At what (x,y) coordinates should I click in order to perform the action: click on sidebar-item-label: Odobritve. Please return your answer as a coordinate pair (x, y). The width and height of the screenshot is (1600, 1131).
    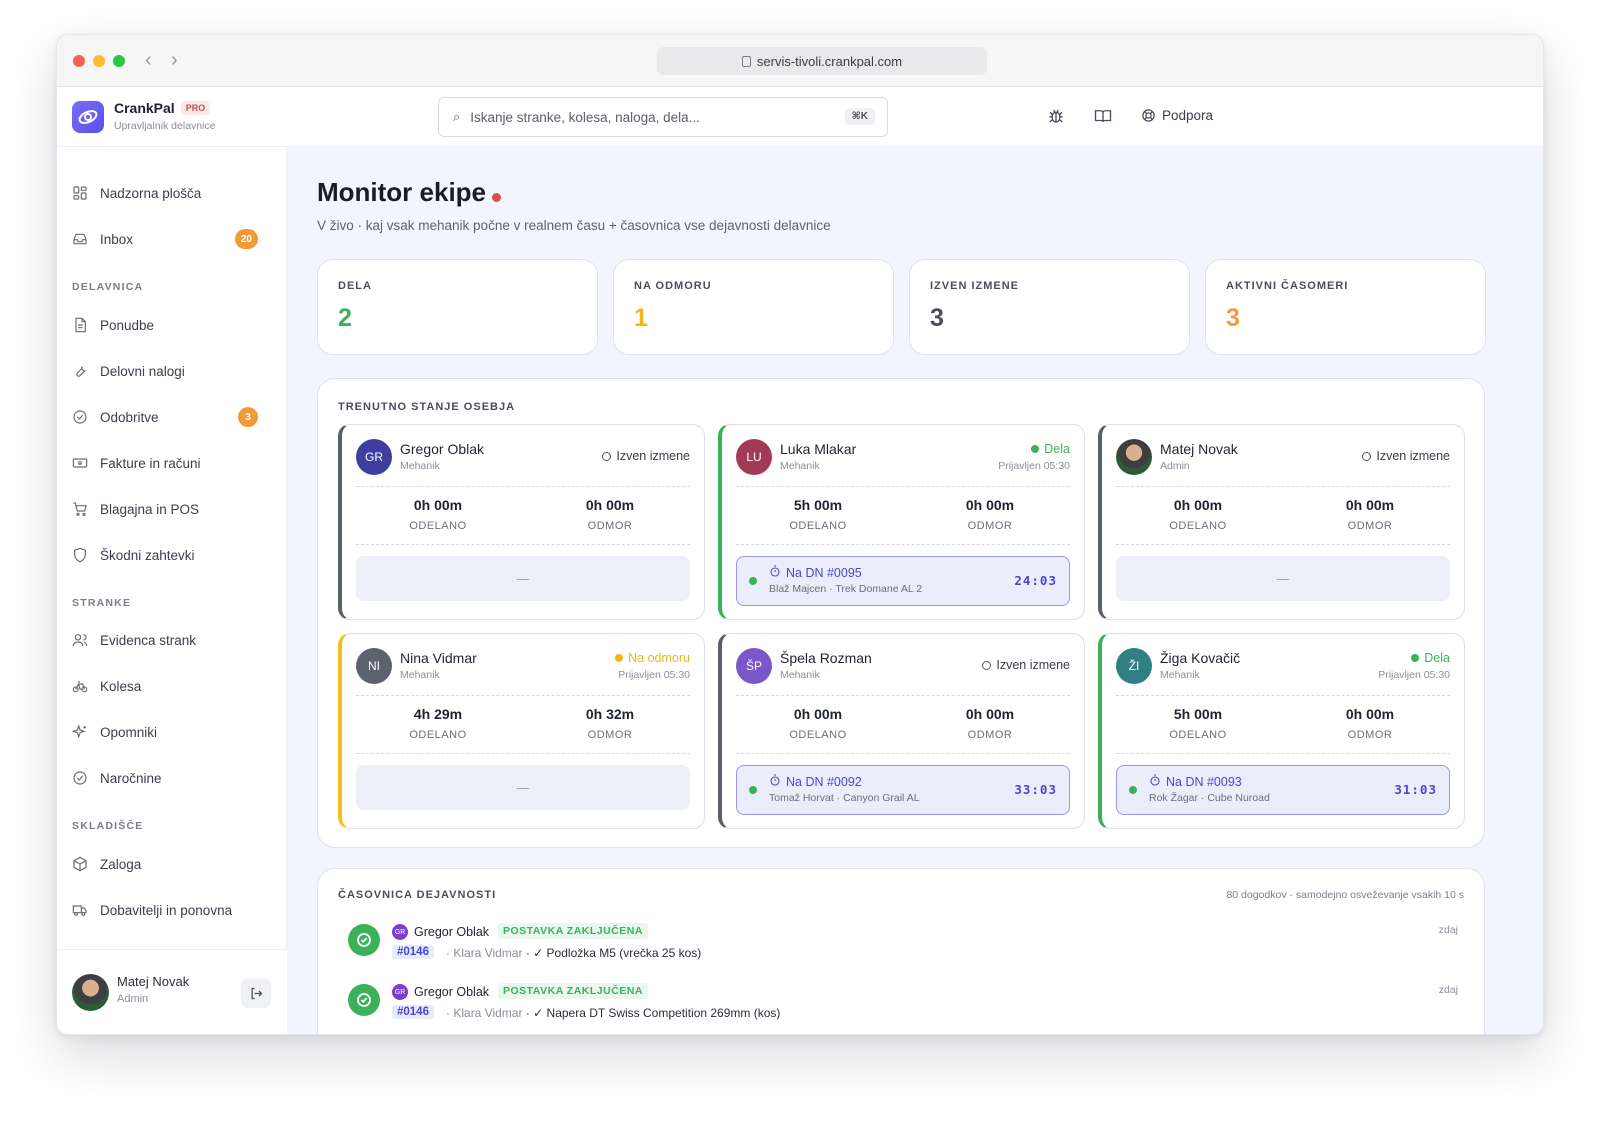
    Looking at the image, I should click on (129, 417).